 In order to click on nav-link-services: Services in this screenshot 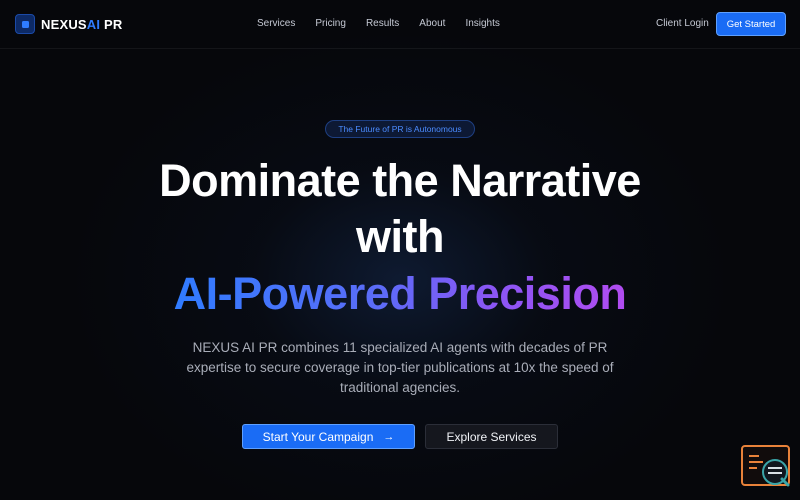, I will do `click(276, 24)`.